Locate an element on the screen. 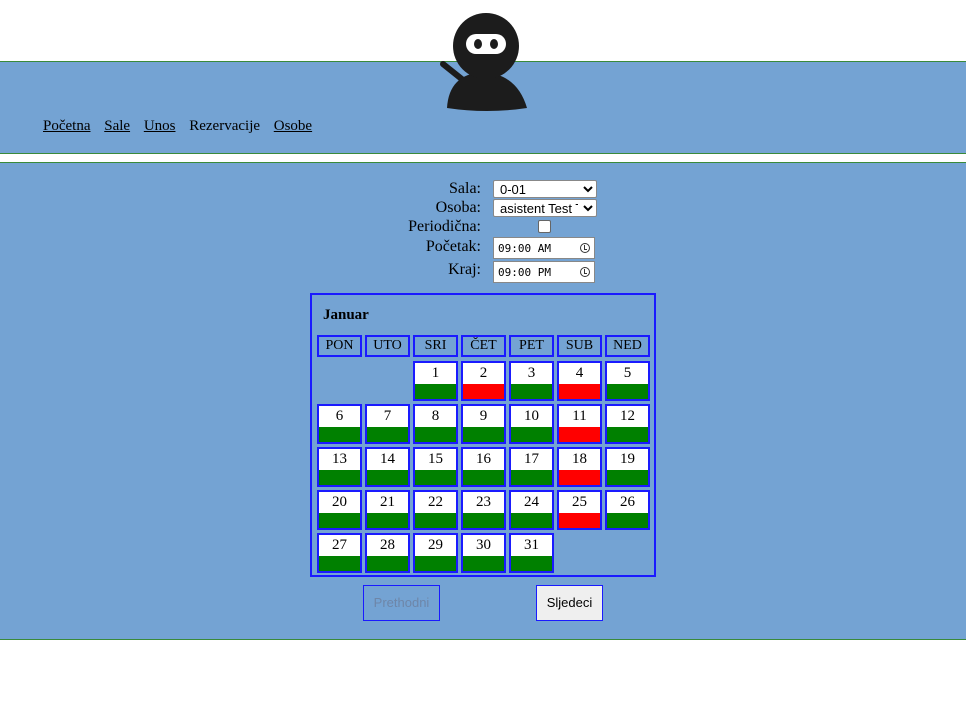 The image size is (966, 719). calendar-day-cell: 12 is located at coordinates (627, 424).